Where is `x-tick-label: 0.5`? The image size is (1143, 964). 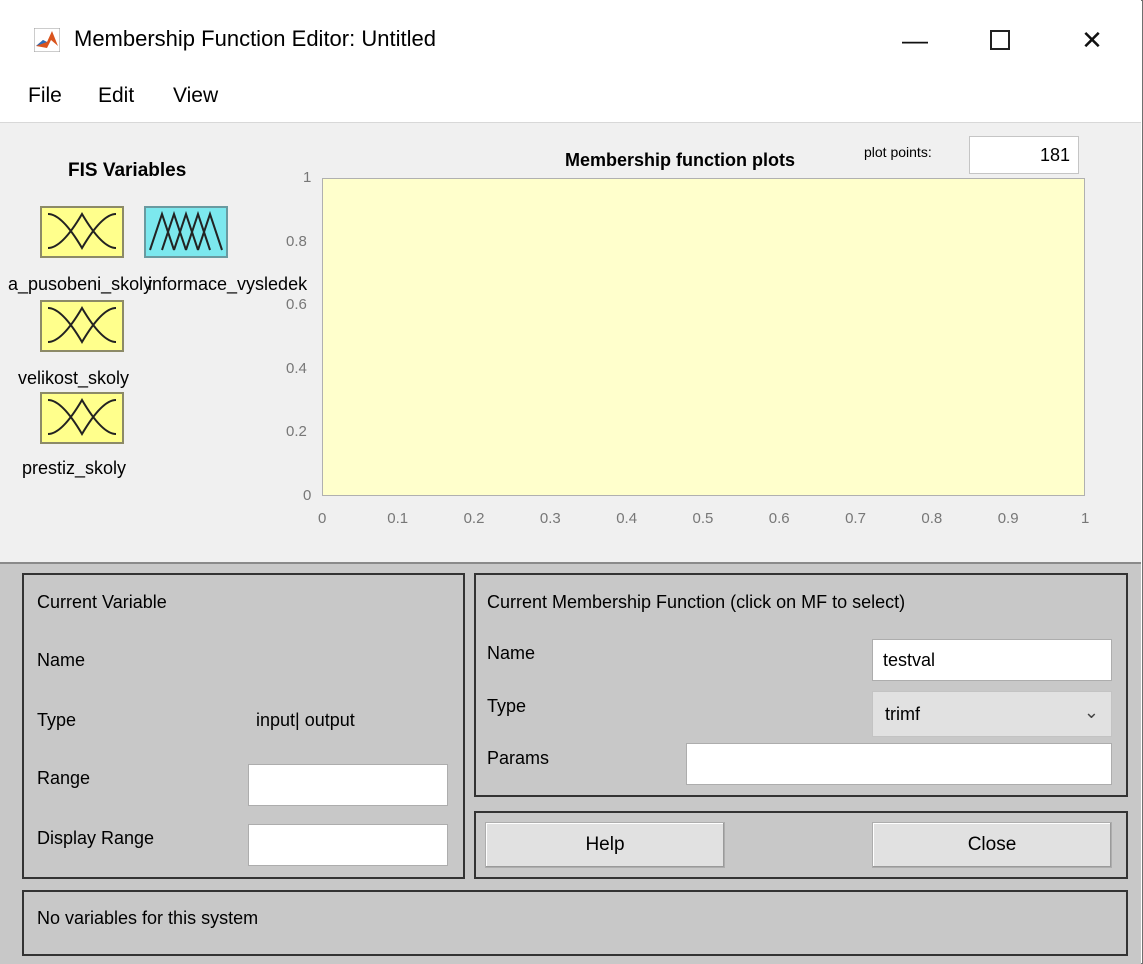 x-tick-label: 0.5 is located at coordinates (703, 518).